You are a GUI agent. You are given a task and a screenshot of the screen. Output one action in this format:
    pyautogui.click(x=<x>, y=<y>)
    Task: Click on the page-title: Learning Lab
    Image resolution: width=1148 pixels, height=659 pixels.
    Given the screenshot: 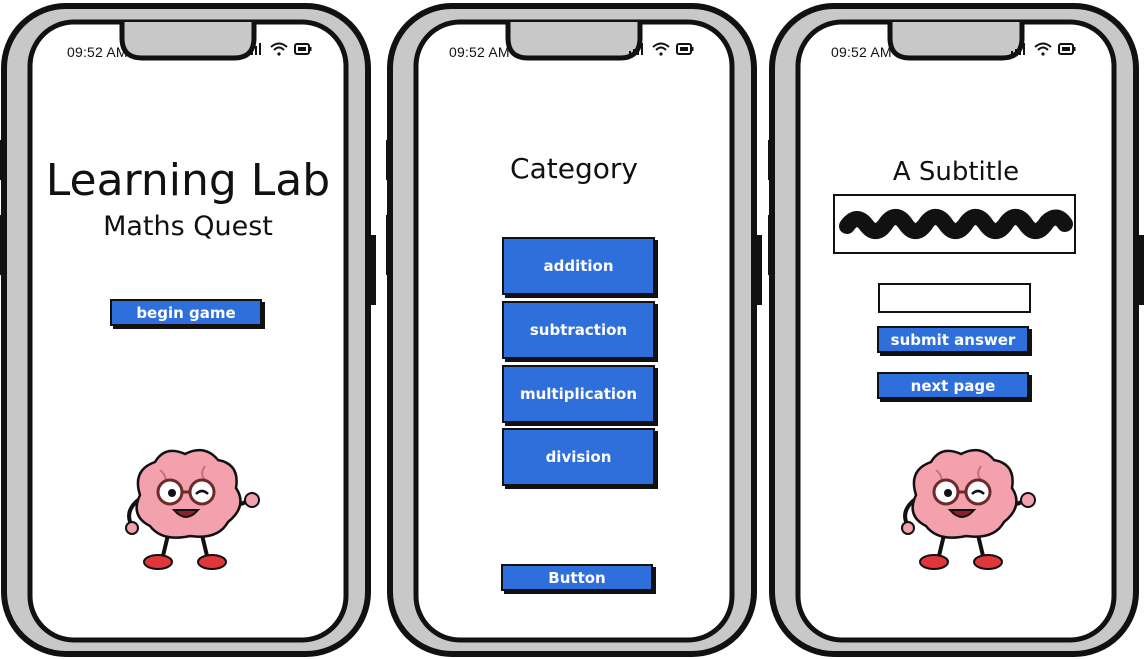 What is the action you would take?
    pyautogui.click(x=188, y=180)
    